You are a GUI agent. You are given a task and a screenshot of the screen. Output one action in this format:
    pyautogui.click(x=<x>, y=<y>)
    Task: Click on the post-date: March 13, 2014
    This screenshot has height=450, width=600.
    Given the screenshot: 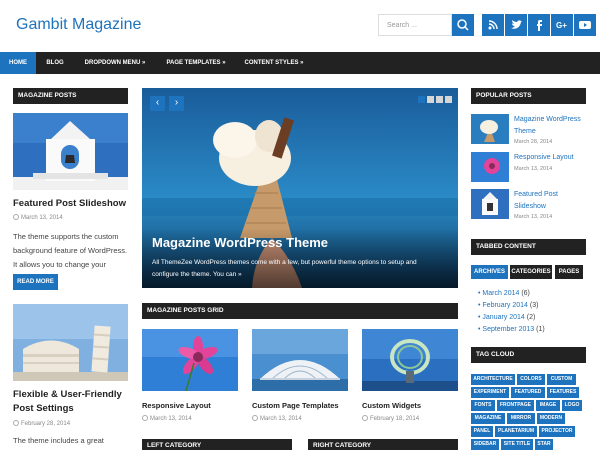 What is the action you would take?
    pyautogui.click(x=38, y=217)
    